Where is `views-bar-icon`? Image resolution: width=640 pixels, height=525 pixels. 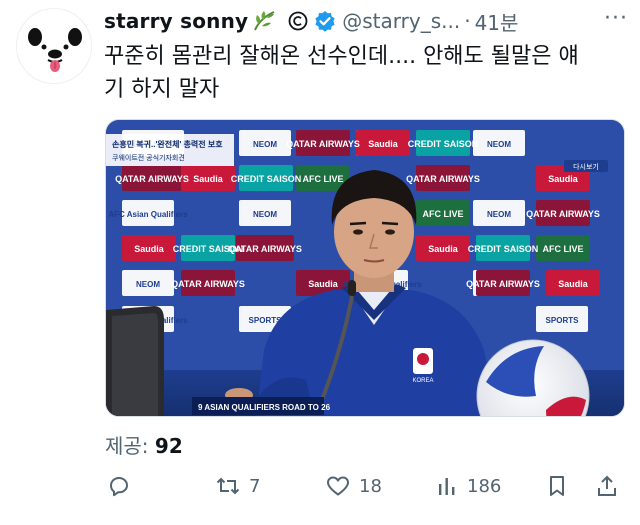 views-bar-icon is located at coordinates (447, 486).